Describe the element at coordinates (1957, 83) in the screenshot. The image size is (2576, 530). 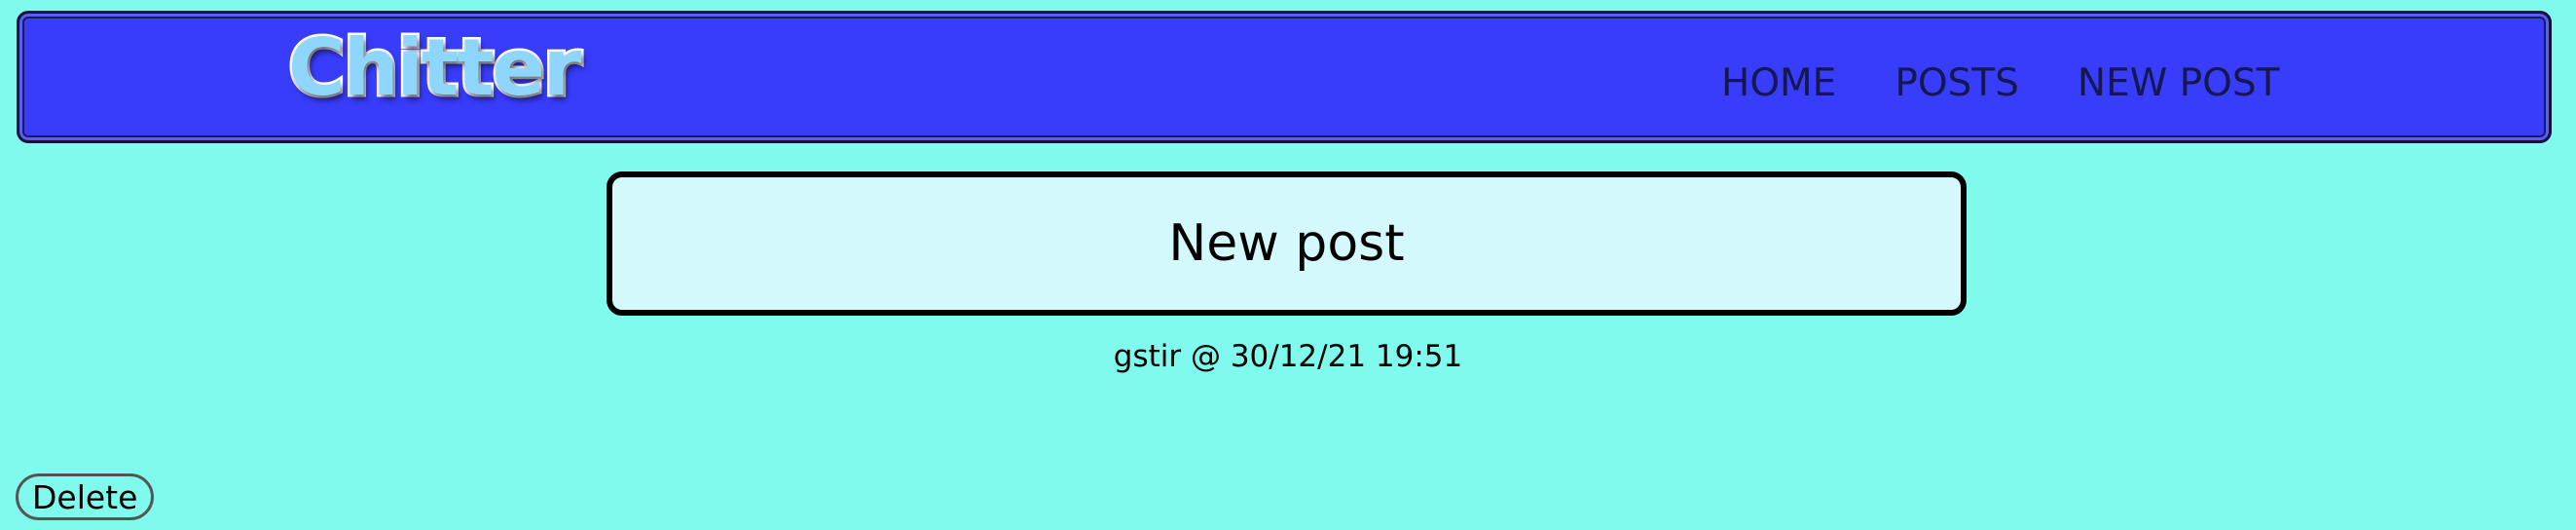
I see `nav-link-posts: POSTS` at that location.